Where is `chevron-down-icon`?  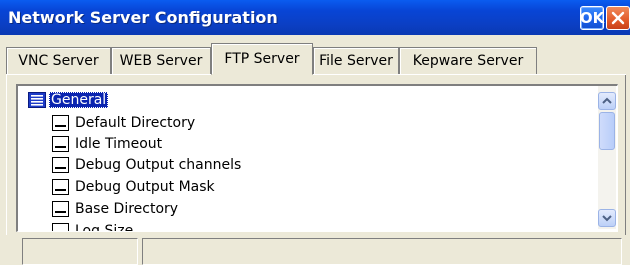
chevron-down-icon is located at coordinates (607, 218).